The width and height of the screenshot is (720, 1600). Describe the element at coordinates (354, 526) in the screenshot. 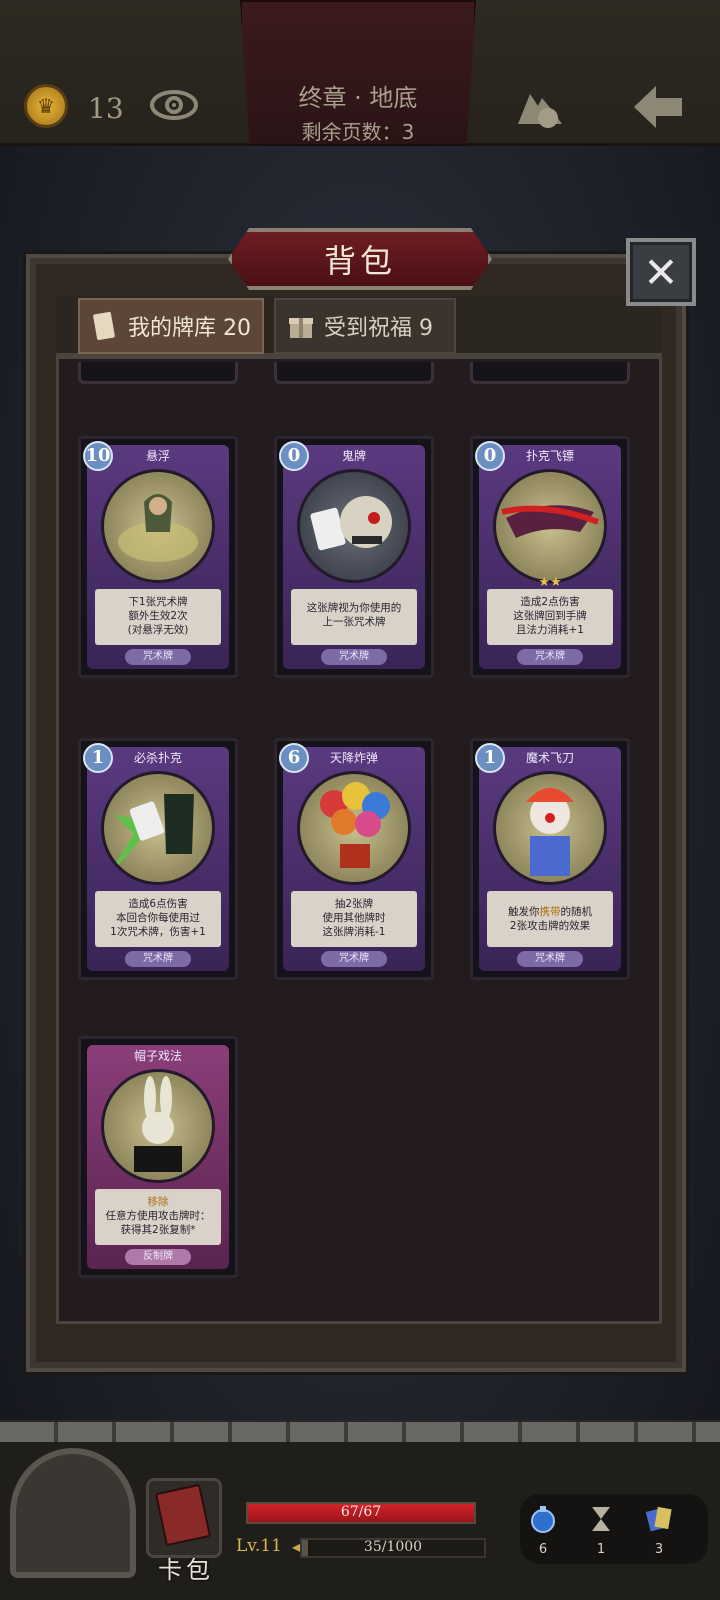

I see `card-art-skull-joker` at that location.